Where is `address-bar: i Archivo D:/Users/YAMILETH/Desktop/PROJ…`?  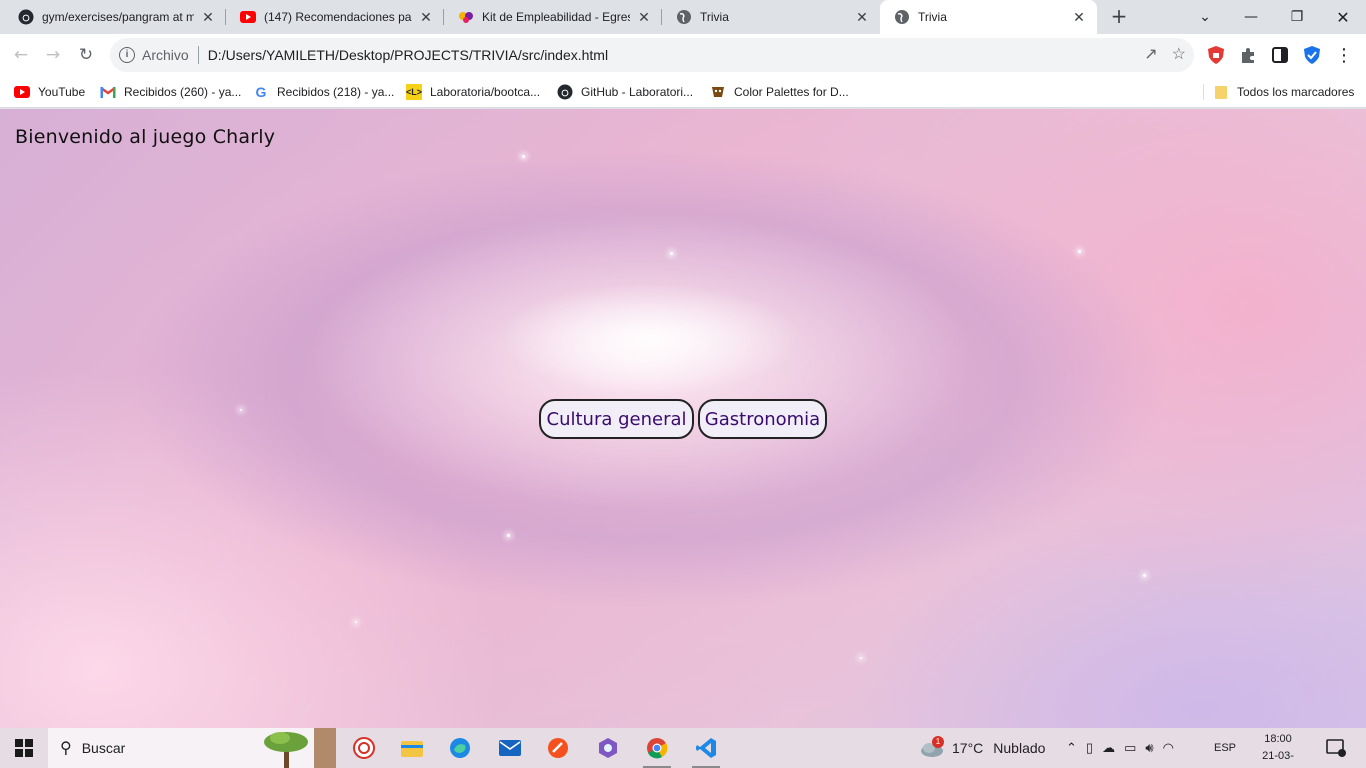 address-bar: i Archivo D:/Users/YAMILETH/Desktop/PROJ… is located at coordinates (652, 55).